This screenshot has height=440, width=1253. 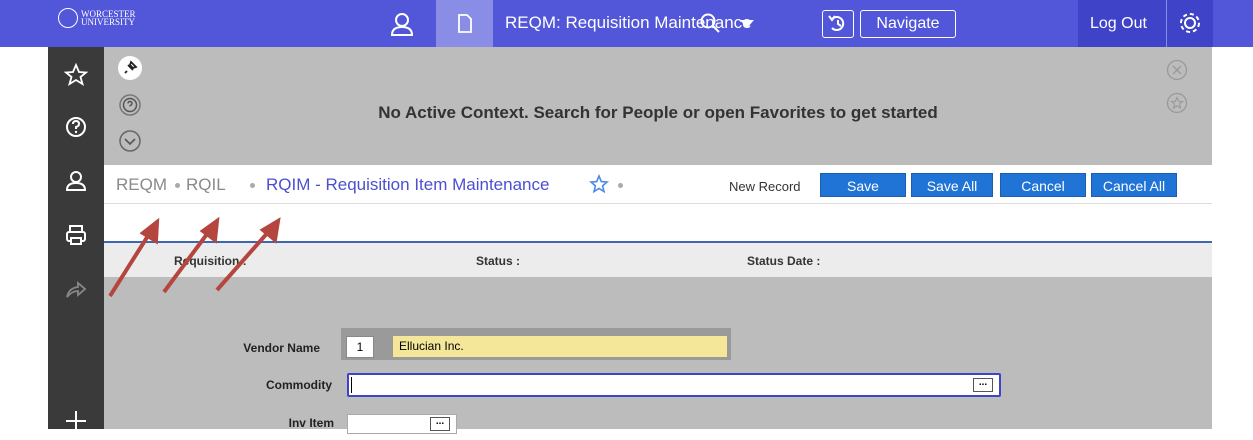 I want to click on history-button, so click(x=838, y=24).